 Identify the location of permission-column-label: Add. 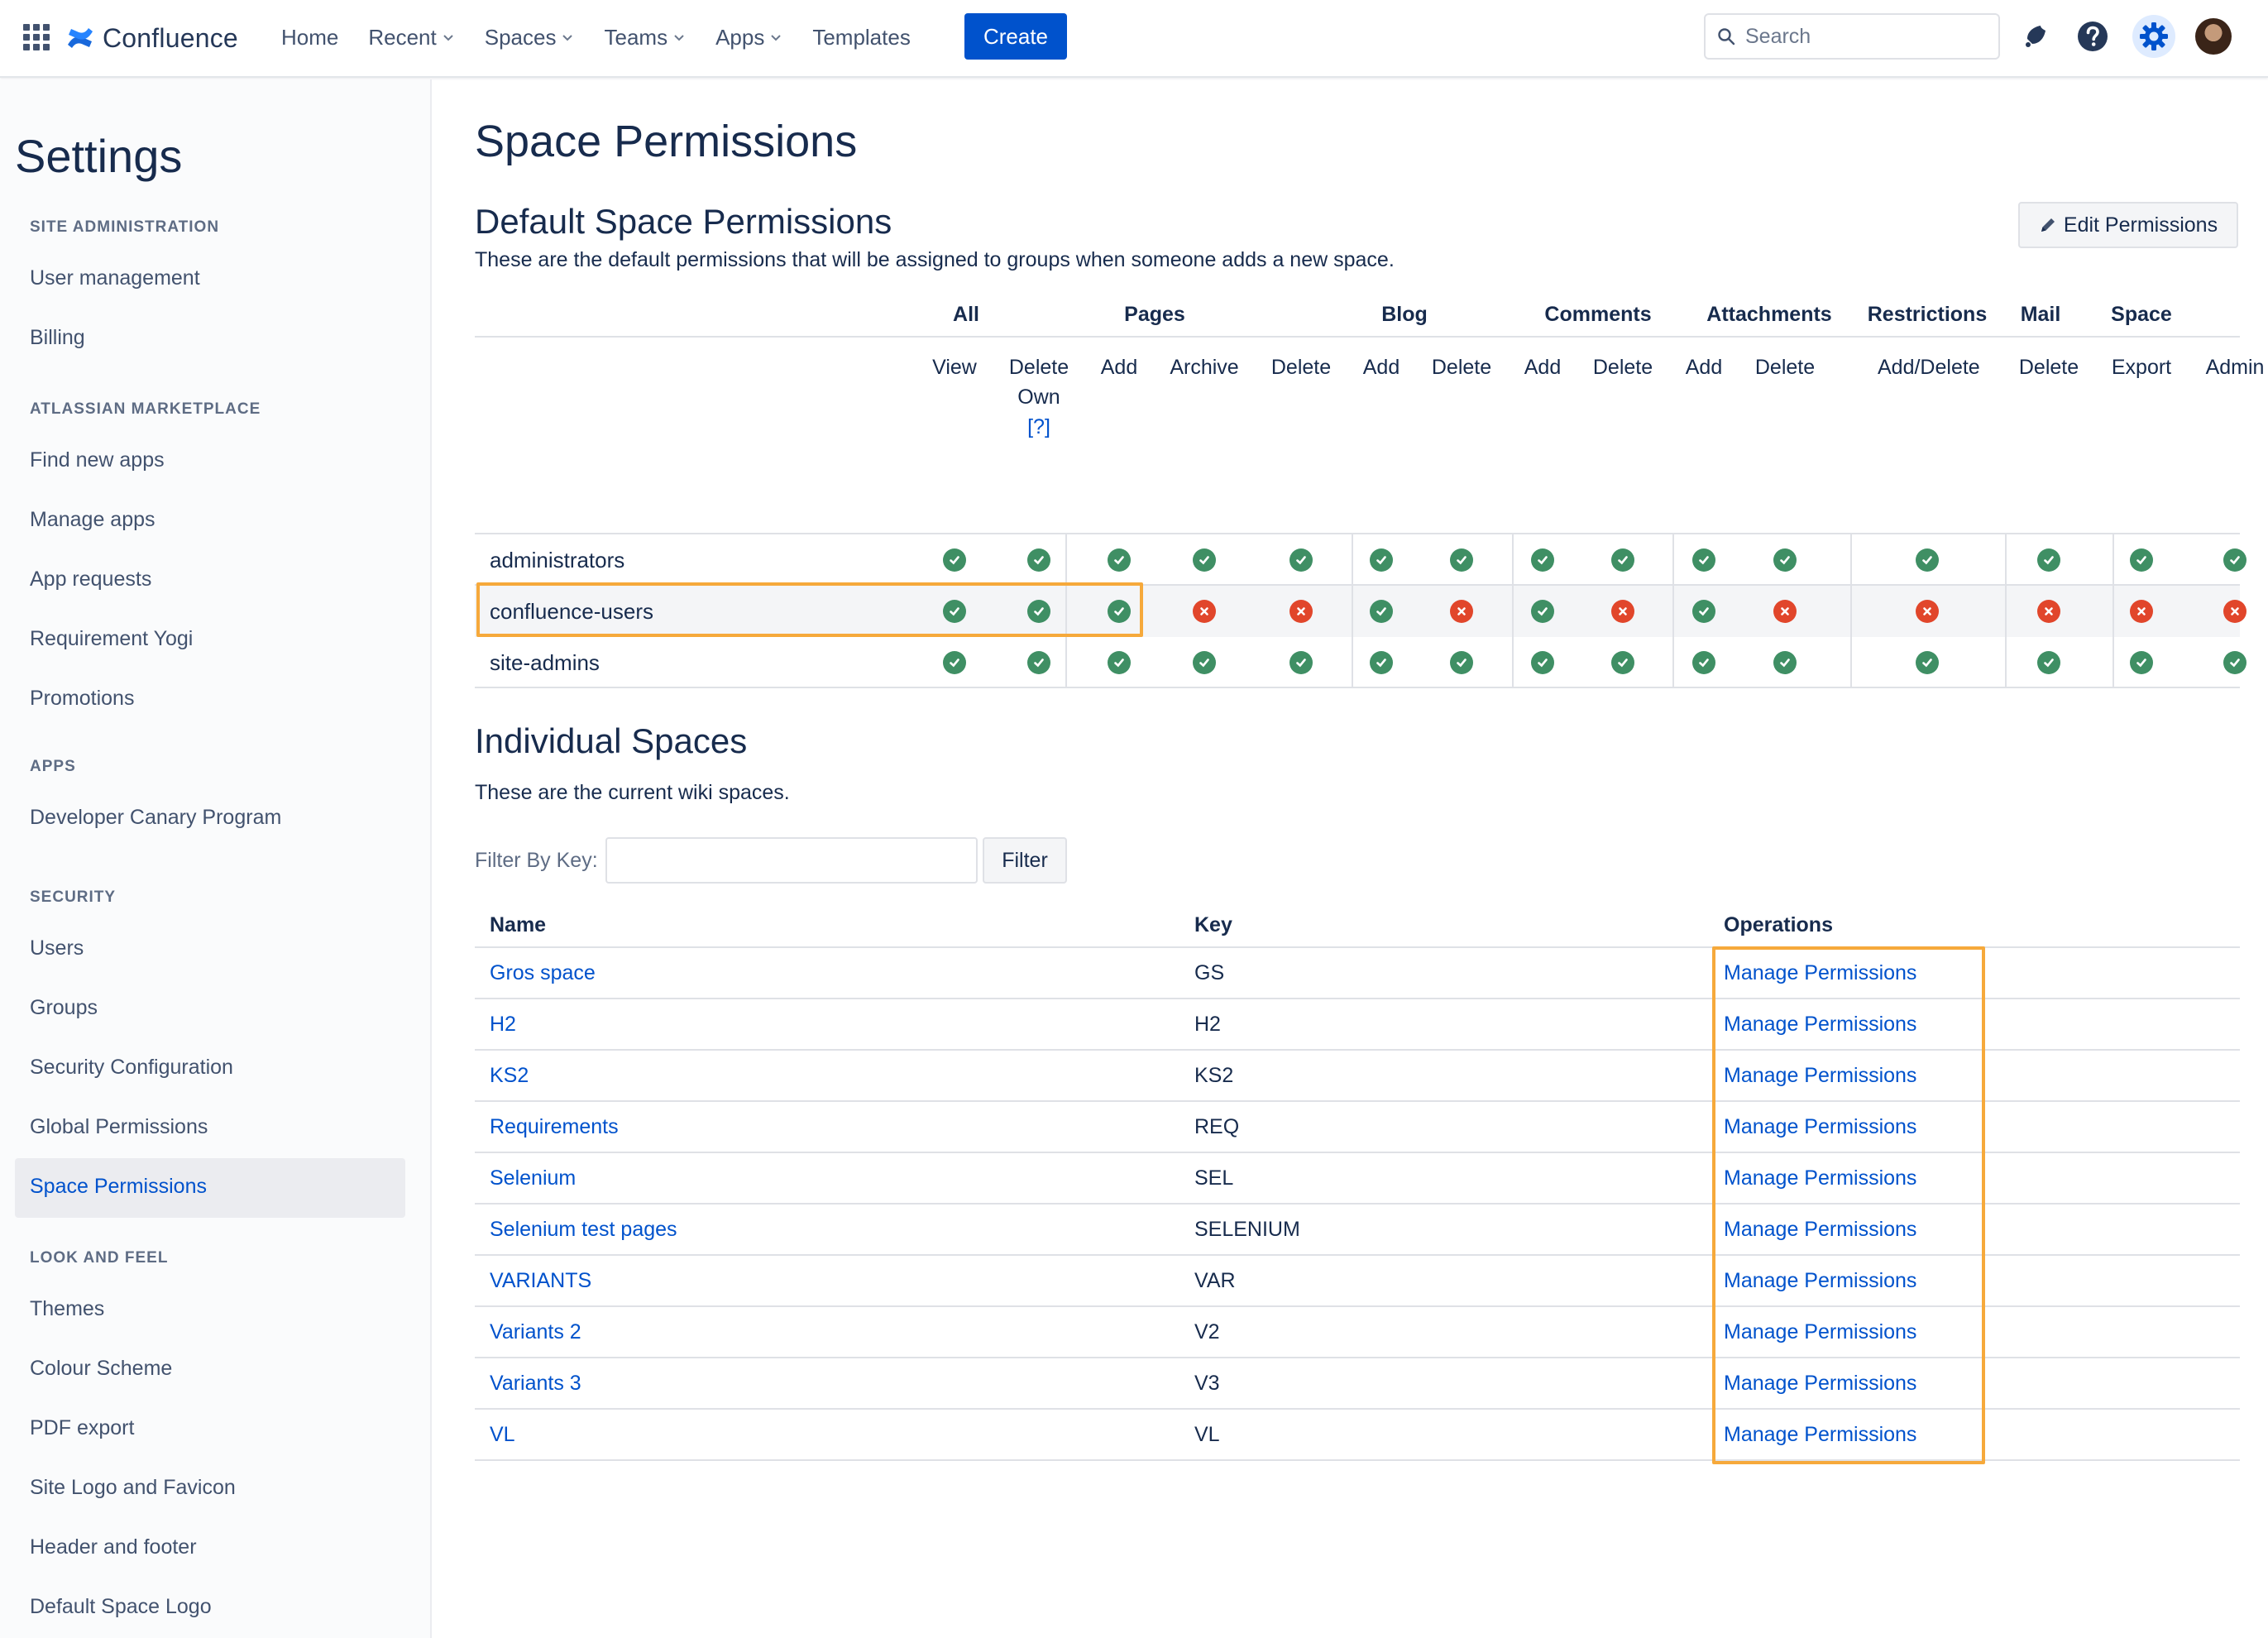
(1119, 367).